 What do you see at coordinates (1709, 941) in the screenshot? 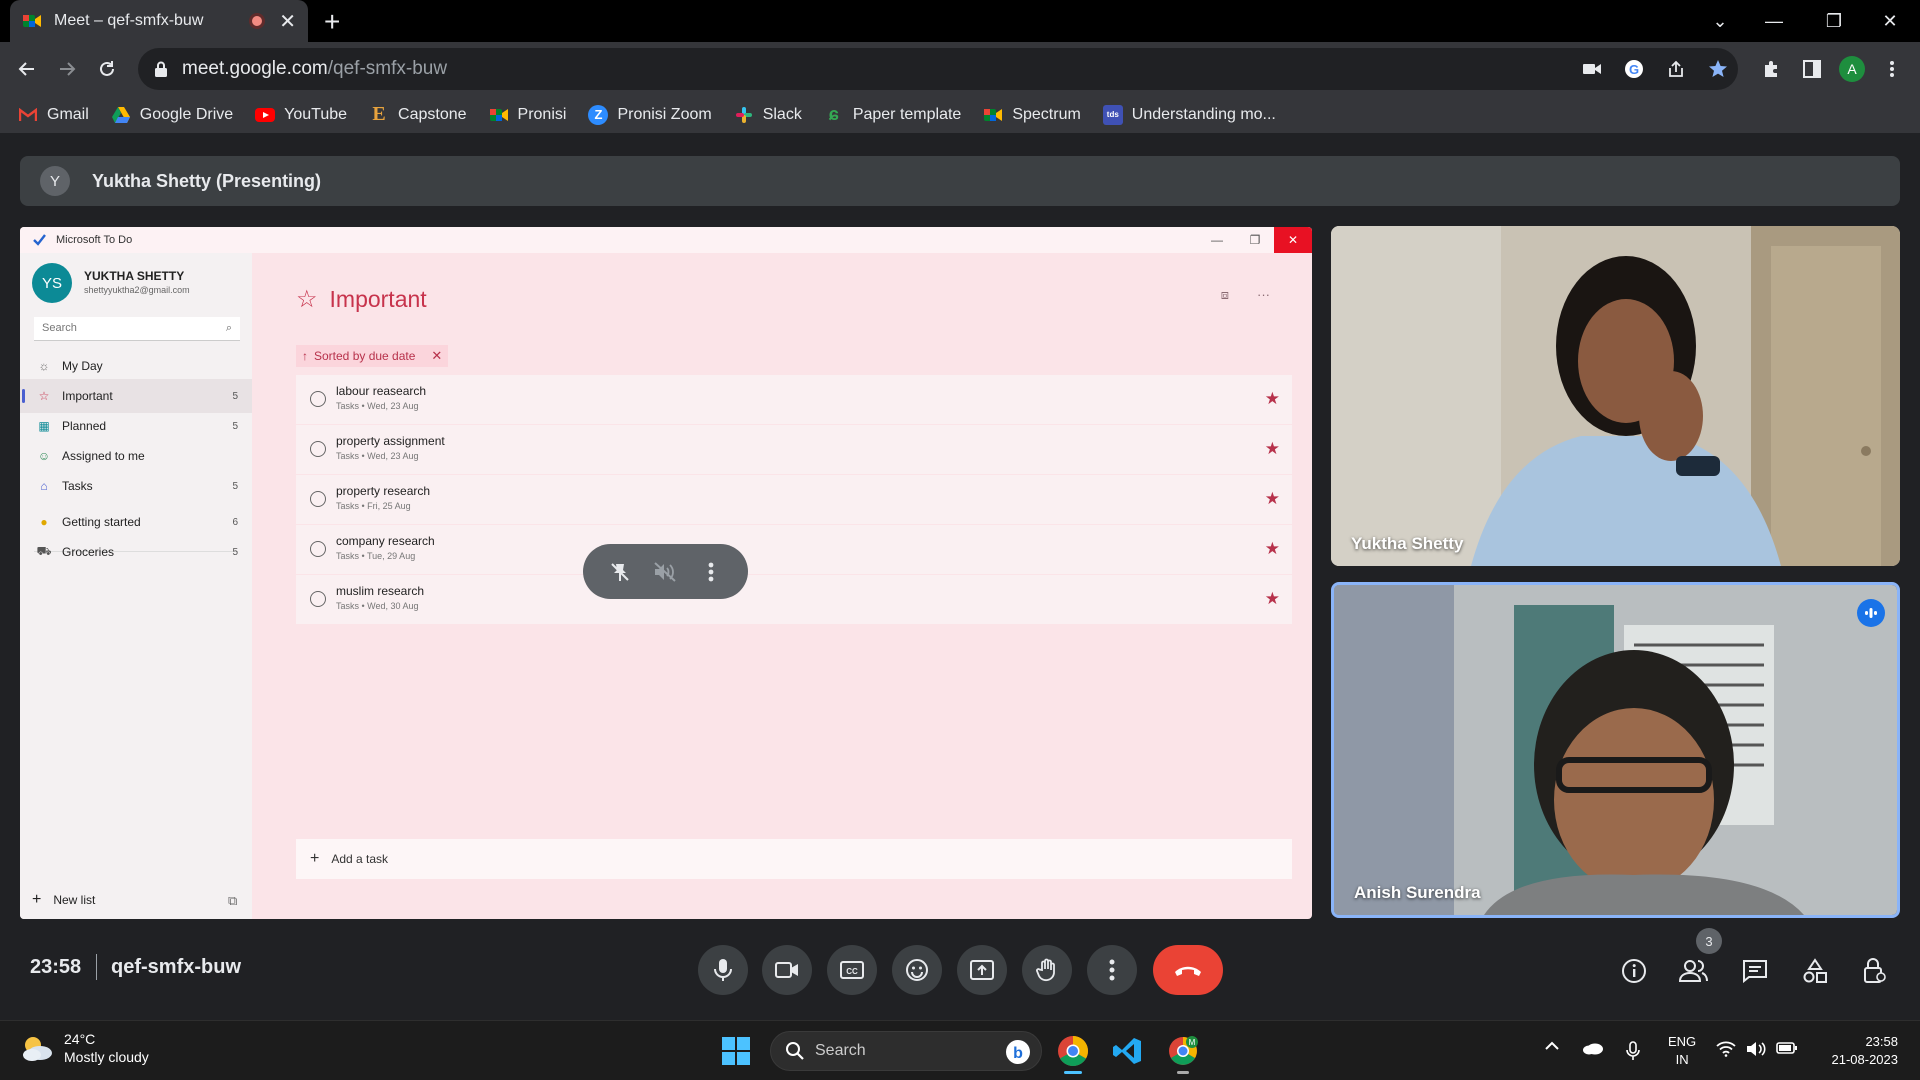
I see `participants-count-badge: 3` at bounding box center [1709, 941].